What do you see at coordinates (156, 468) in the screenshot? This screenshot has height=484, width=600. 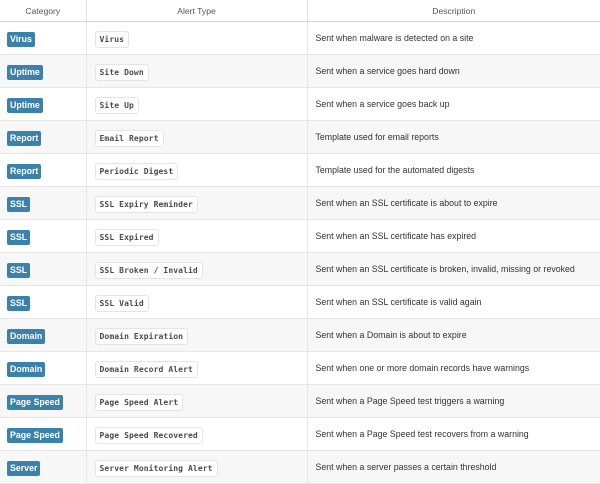 I see `alert-type-code: Server Monitoring Alert` at bounding box center [156, 468].